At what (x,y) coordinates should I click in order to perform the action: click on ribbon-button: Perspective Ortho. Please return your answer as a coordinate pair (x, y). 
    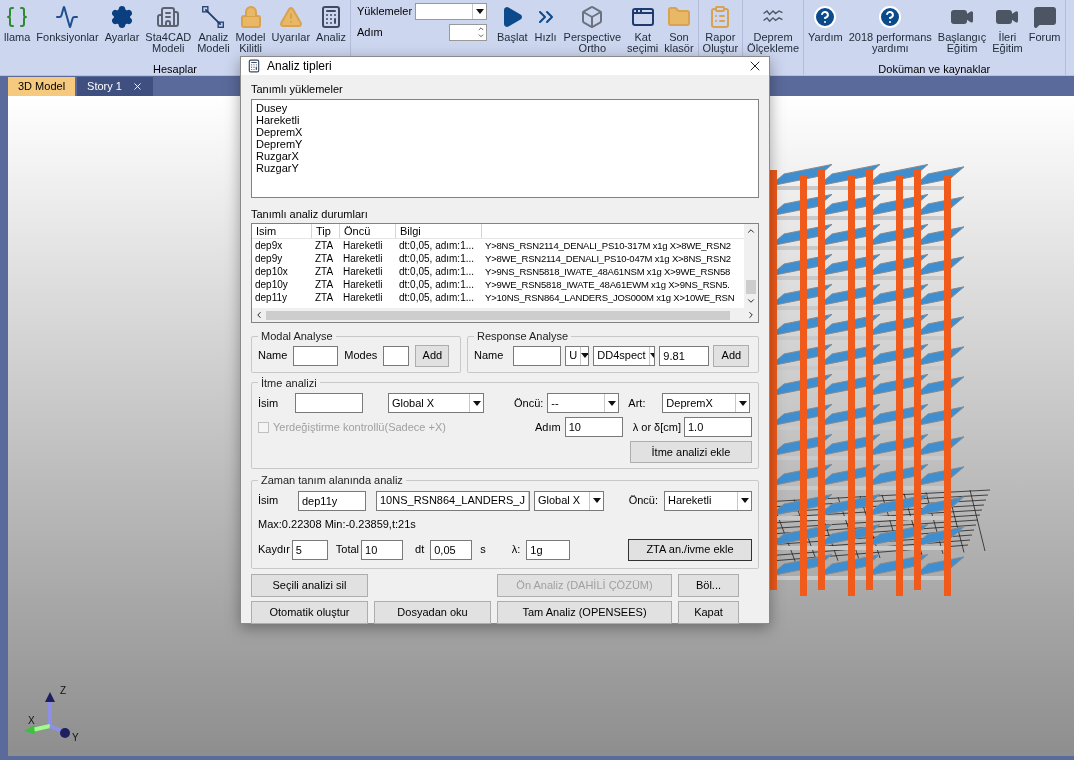
    Looking at the image, I should click on (592, 28).